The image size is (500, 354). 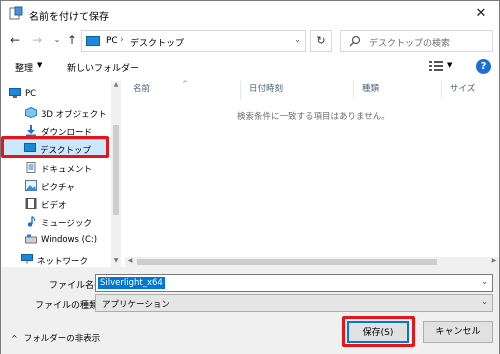 What do you see at coordinates (31, 112) in the screenshot?
I see `3d-objects-icon` at bounding box center [31, 112].